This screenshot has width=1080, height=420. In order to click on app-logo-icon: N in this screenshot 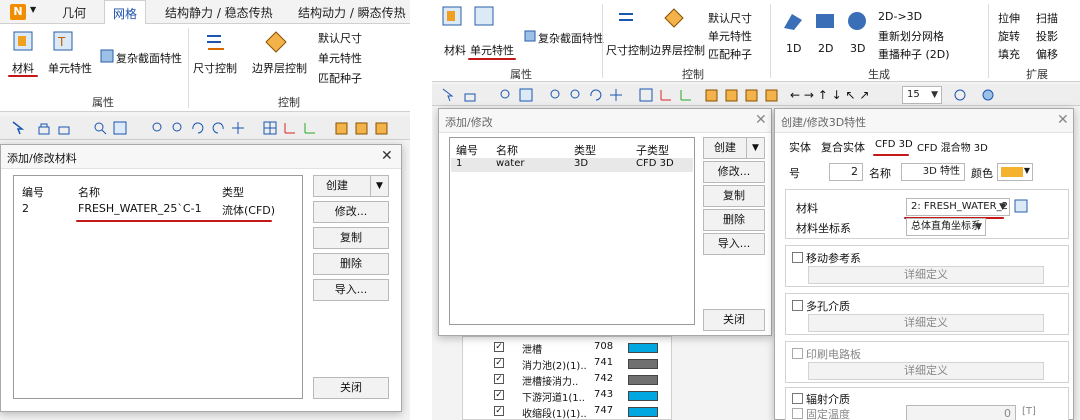, I will do `click(18, 12)`.